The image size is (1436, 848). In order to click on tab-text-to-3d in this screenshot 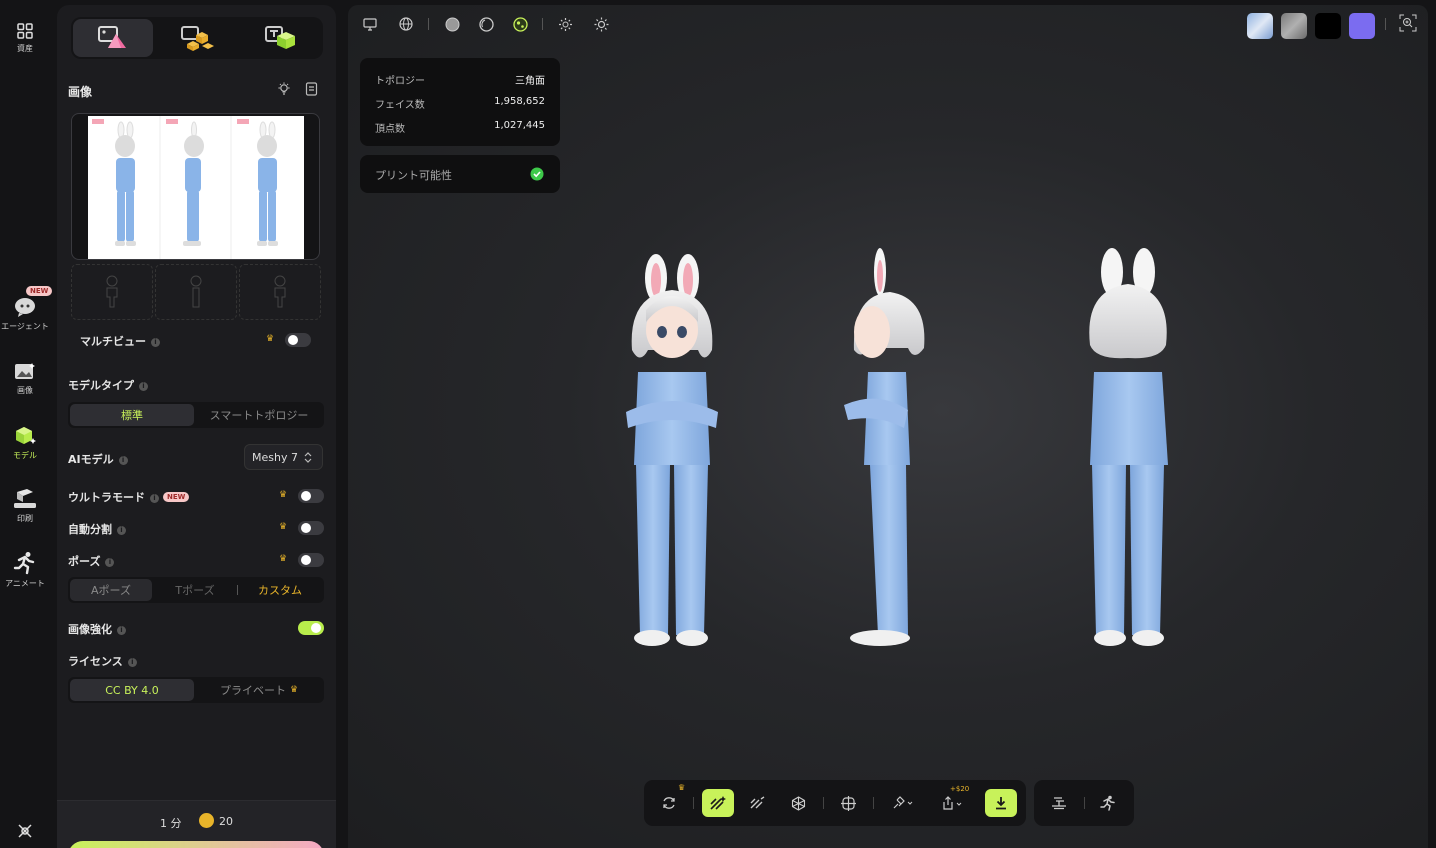, I will do `click(281, 38)`.